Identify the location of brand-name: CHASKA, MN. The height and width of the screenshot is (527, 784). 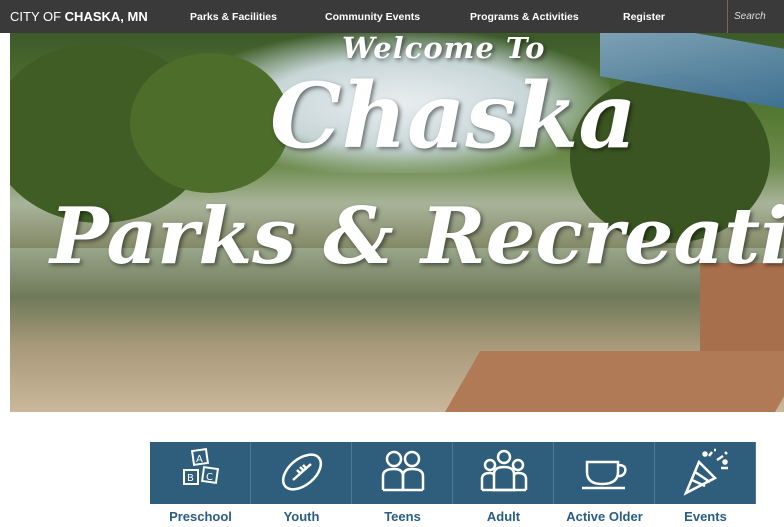
(106, 16).